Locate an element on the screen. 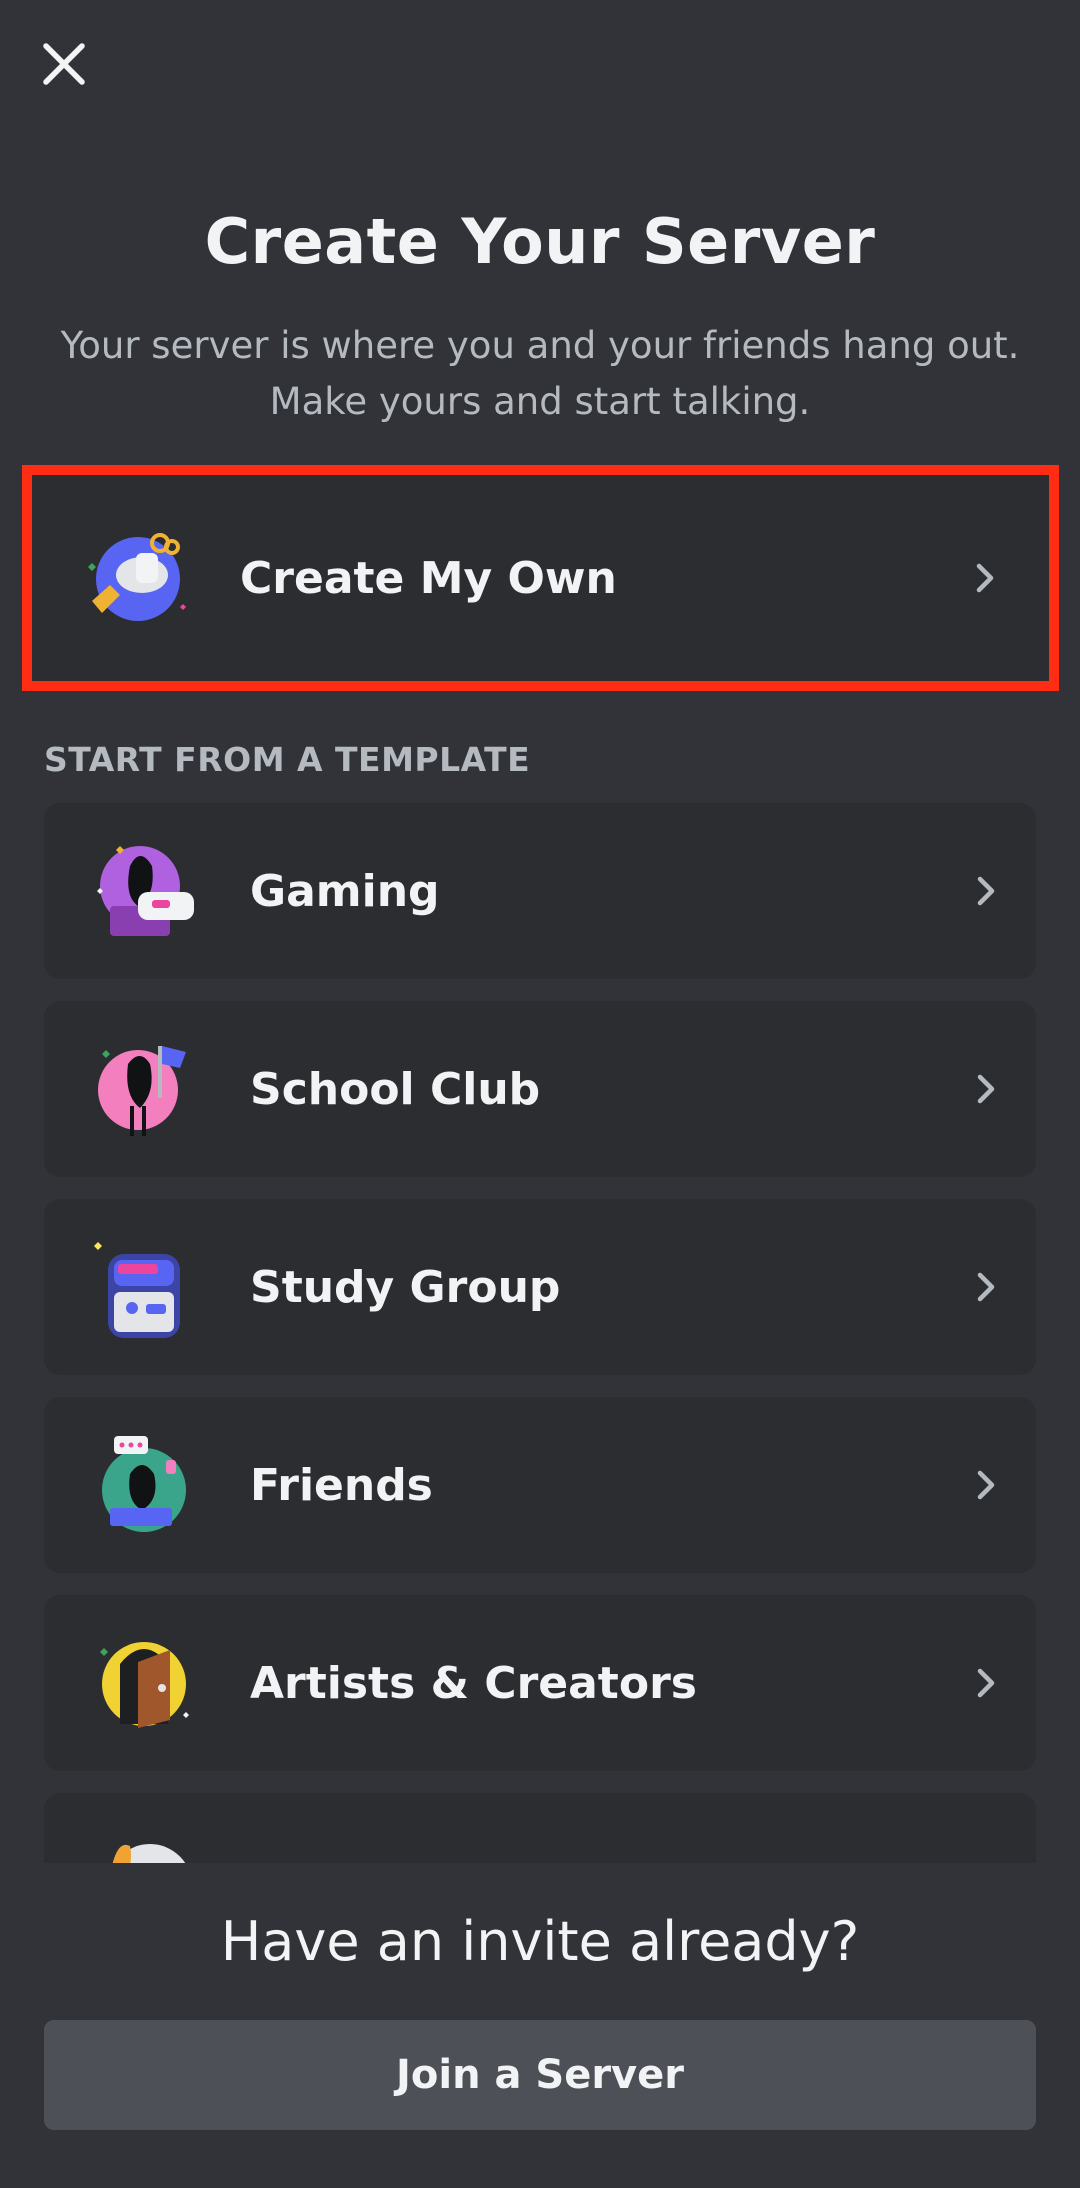 This screenshot has width=1080, height=2188. local-community-illustration-icon is located at coordinates (145, 1844).